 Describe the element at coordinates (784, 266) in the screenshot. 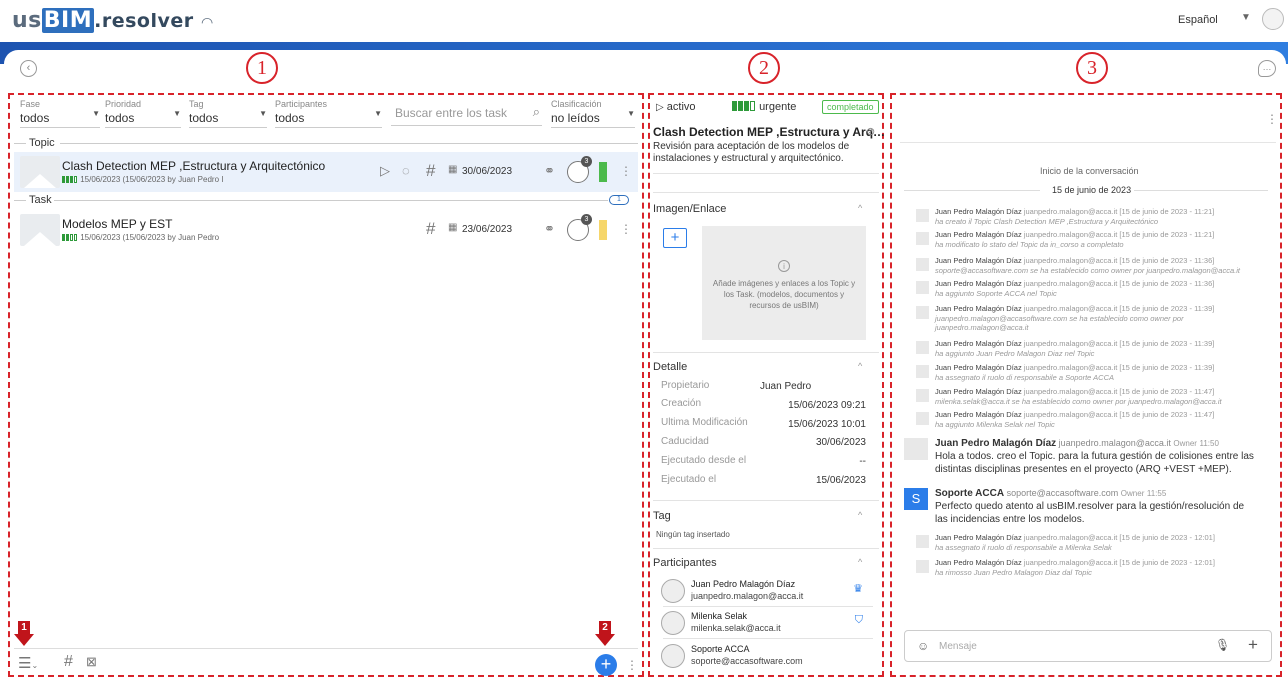

I see `info-icon: i` at that location.